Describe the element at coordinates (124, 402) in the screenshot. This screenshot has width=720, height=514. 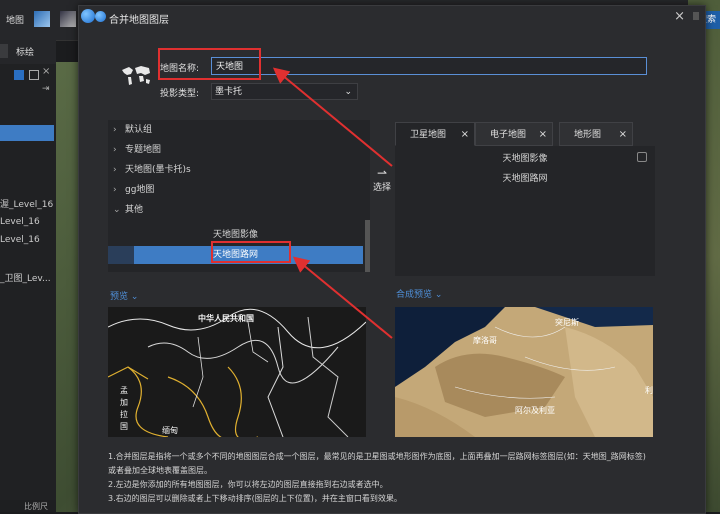
I see `map-label: 加` at that location.